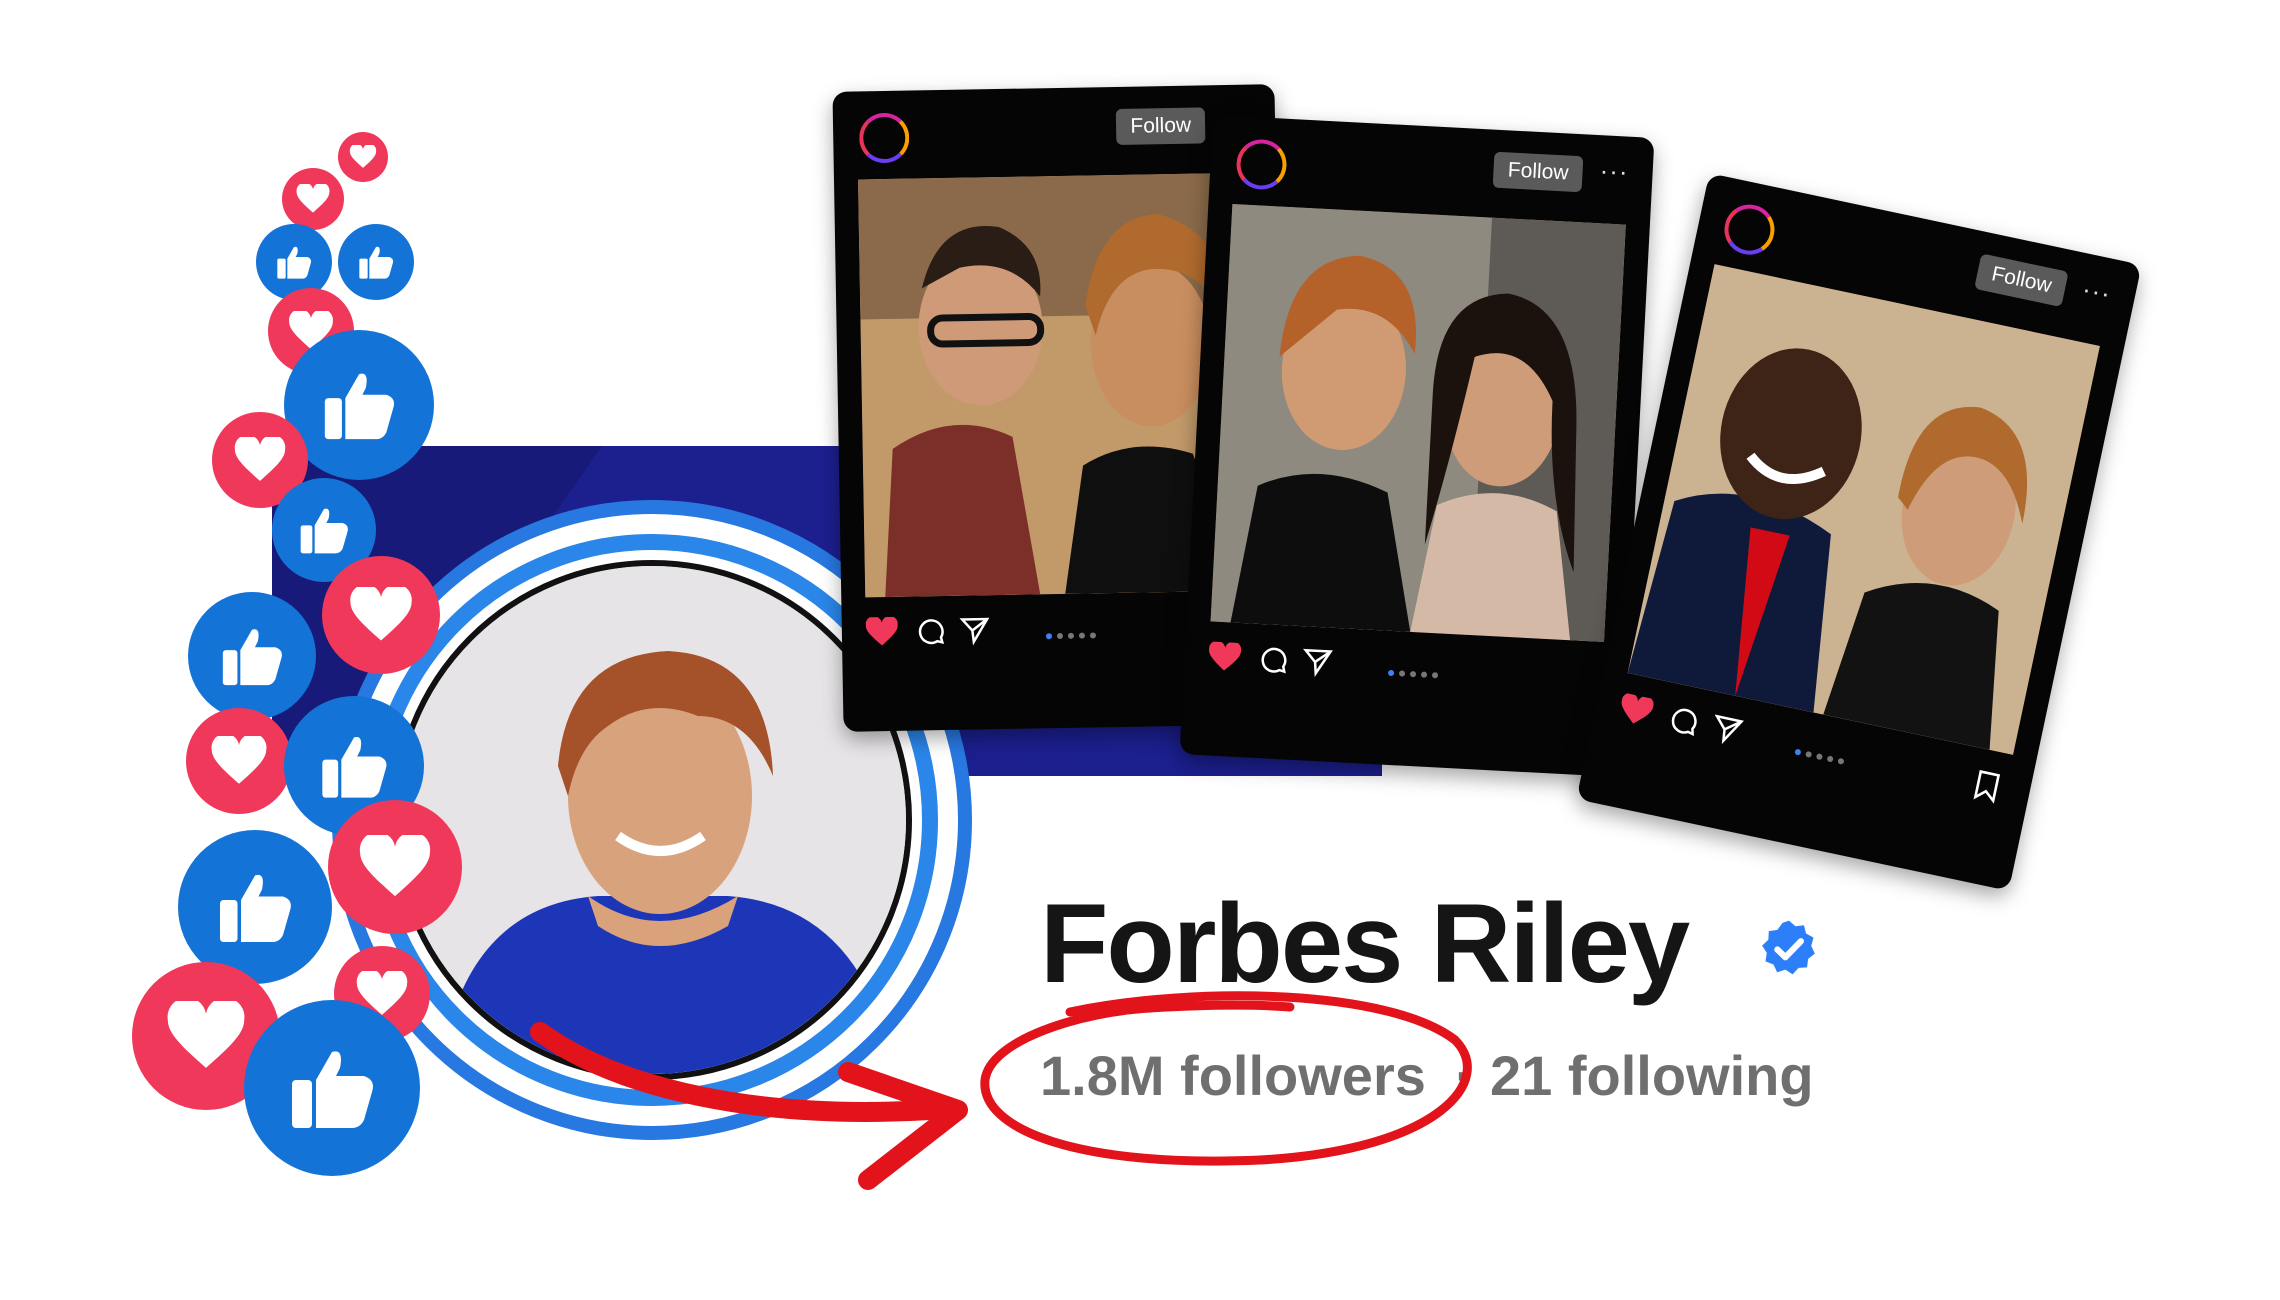 Image resolution: width=2280 pixels, height=1300 pixels. What do you see at coordinates (652, 820) in the screenshot?
I see `profile-avatar` at bounding box center [652, 820].